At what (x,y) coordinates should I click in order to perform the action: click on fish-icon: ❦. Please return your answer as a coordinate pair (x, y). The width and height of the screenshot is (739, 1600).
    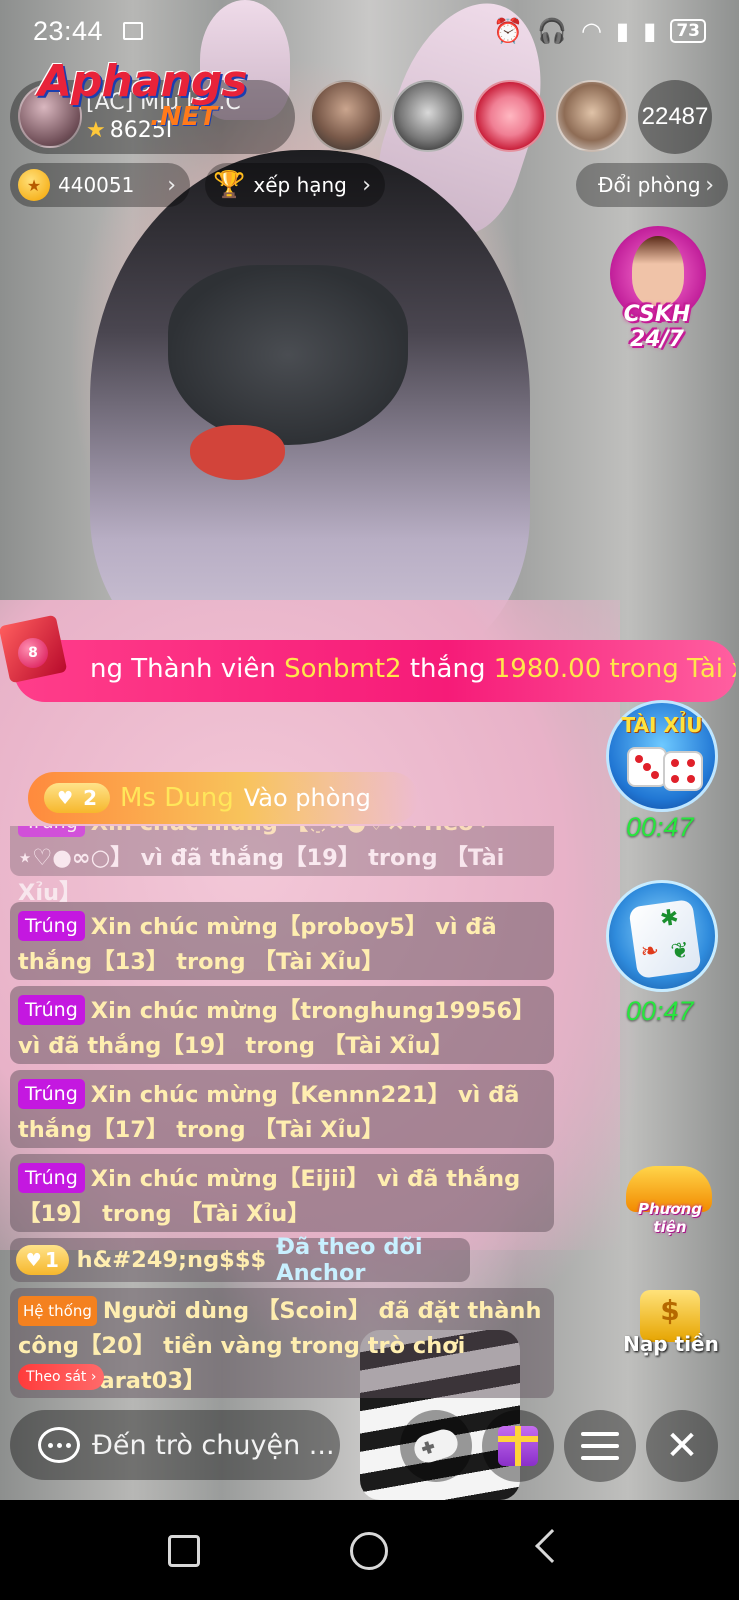
    Looking at the image, I should click on (680, 951).